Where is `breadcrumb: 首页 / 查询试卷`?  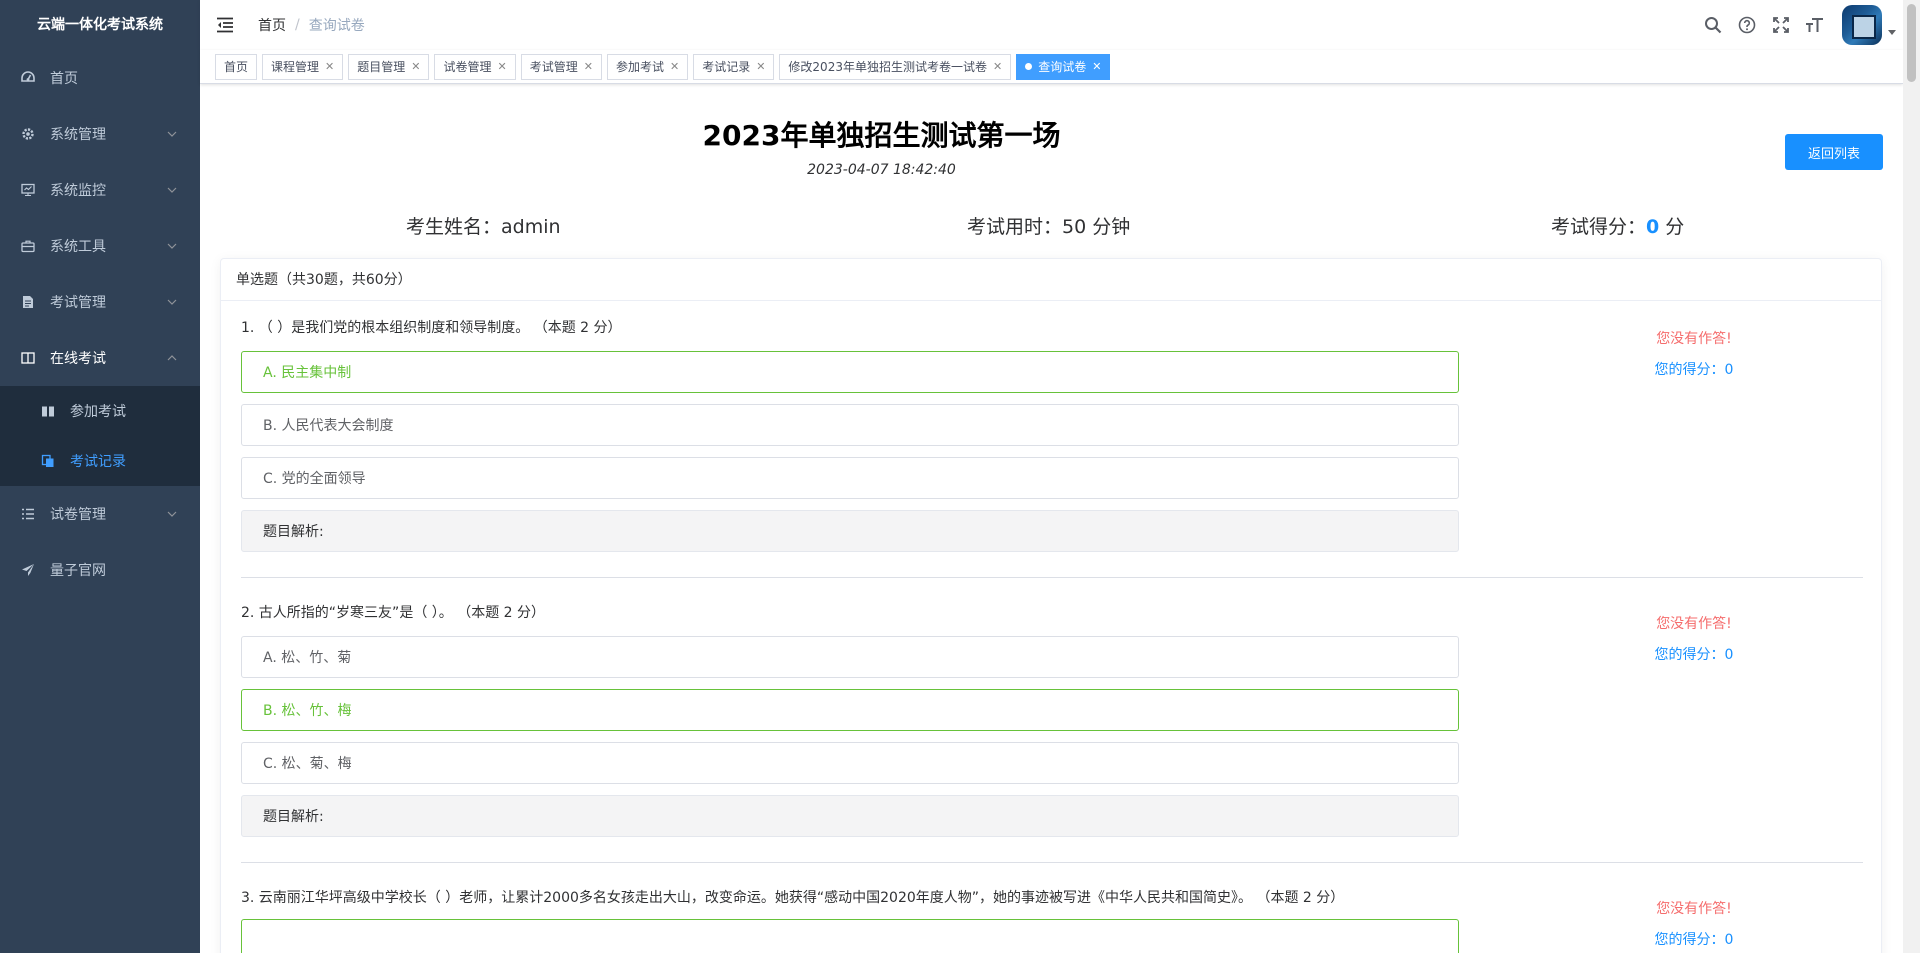 breadcrumb: 首页 / 查询试卷 is located at coordinates (311, 25).